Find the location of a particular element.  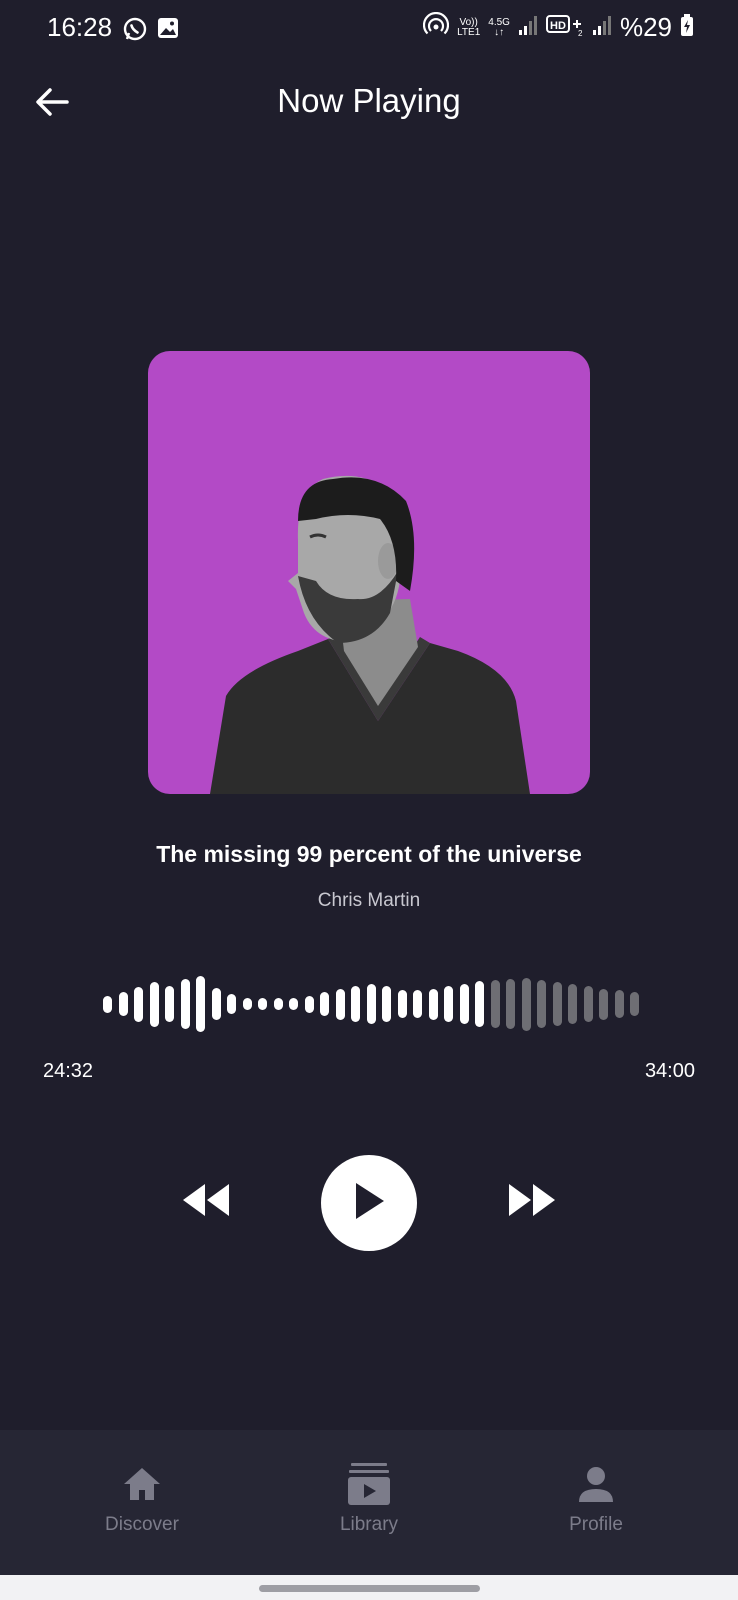

nav-item-library: Library is located at coordinates (369, 1505).